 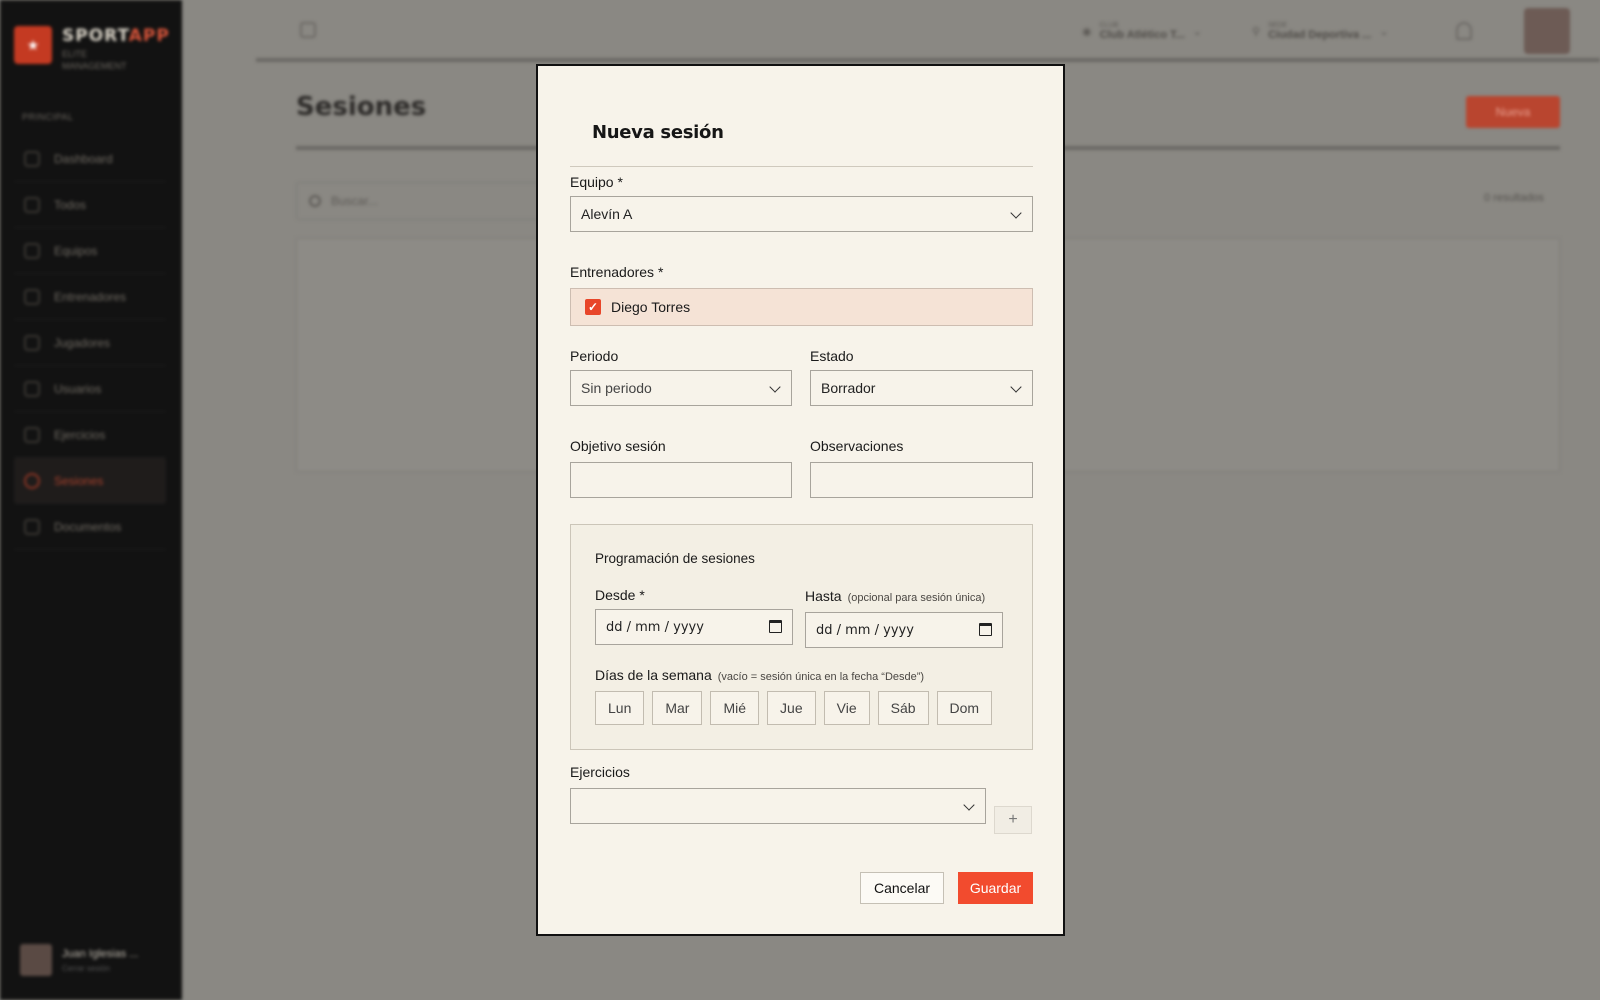 What do you see at coordinates (593, 307) in the screenshot?
I see `coach-checkbox: ✓` at bounding box center [593, 307].